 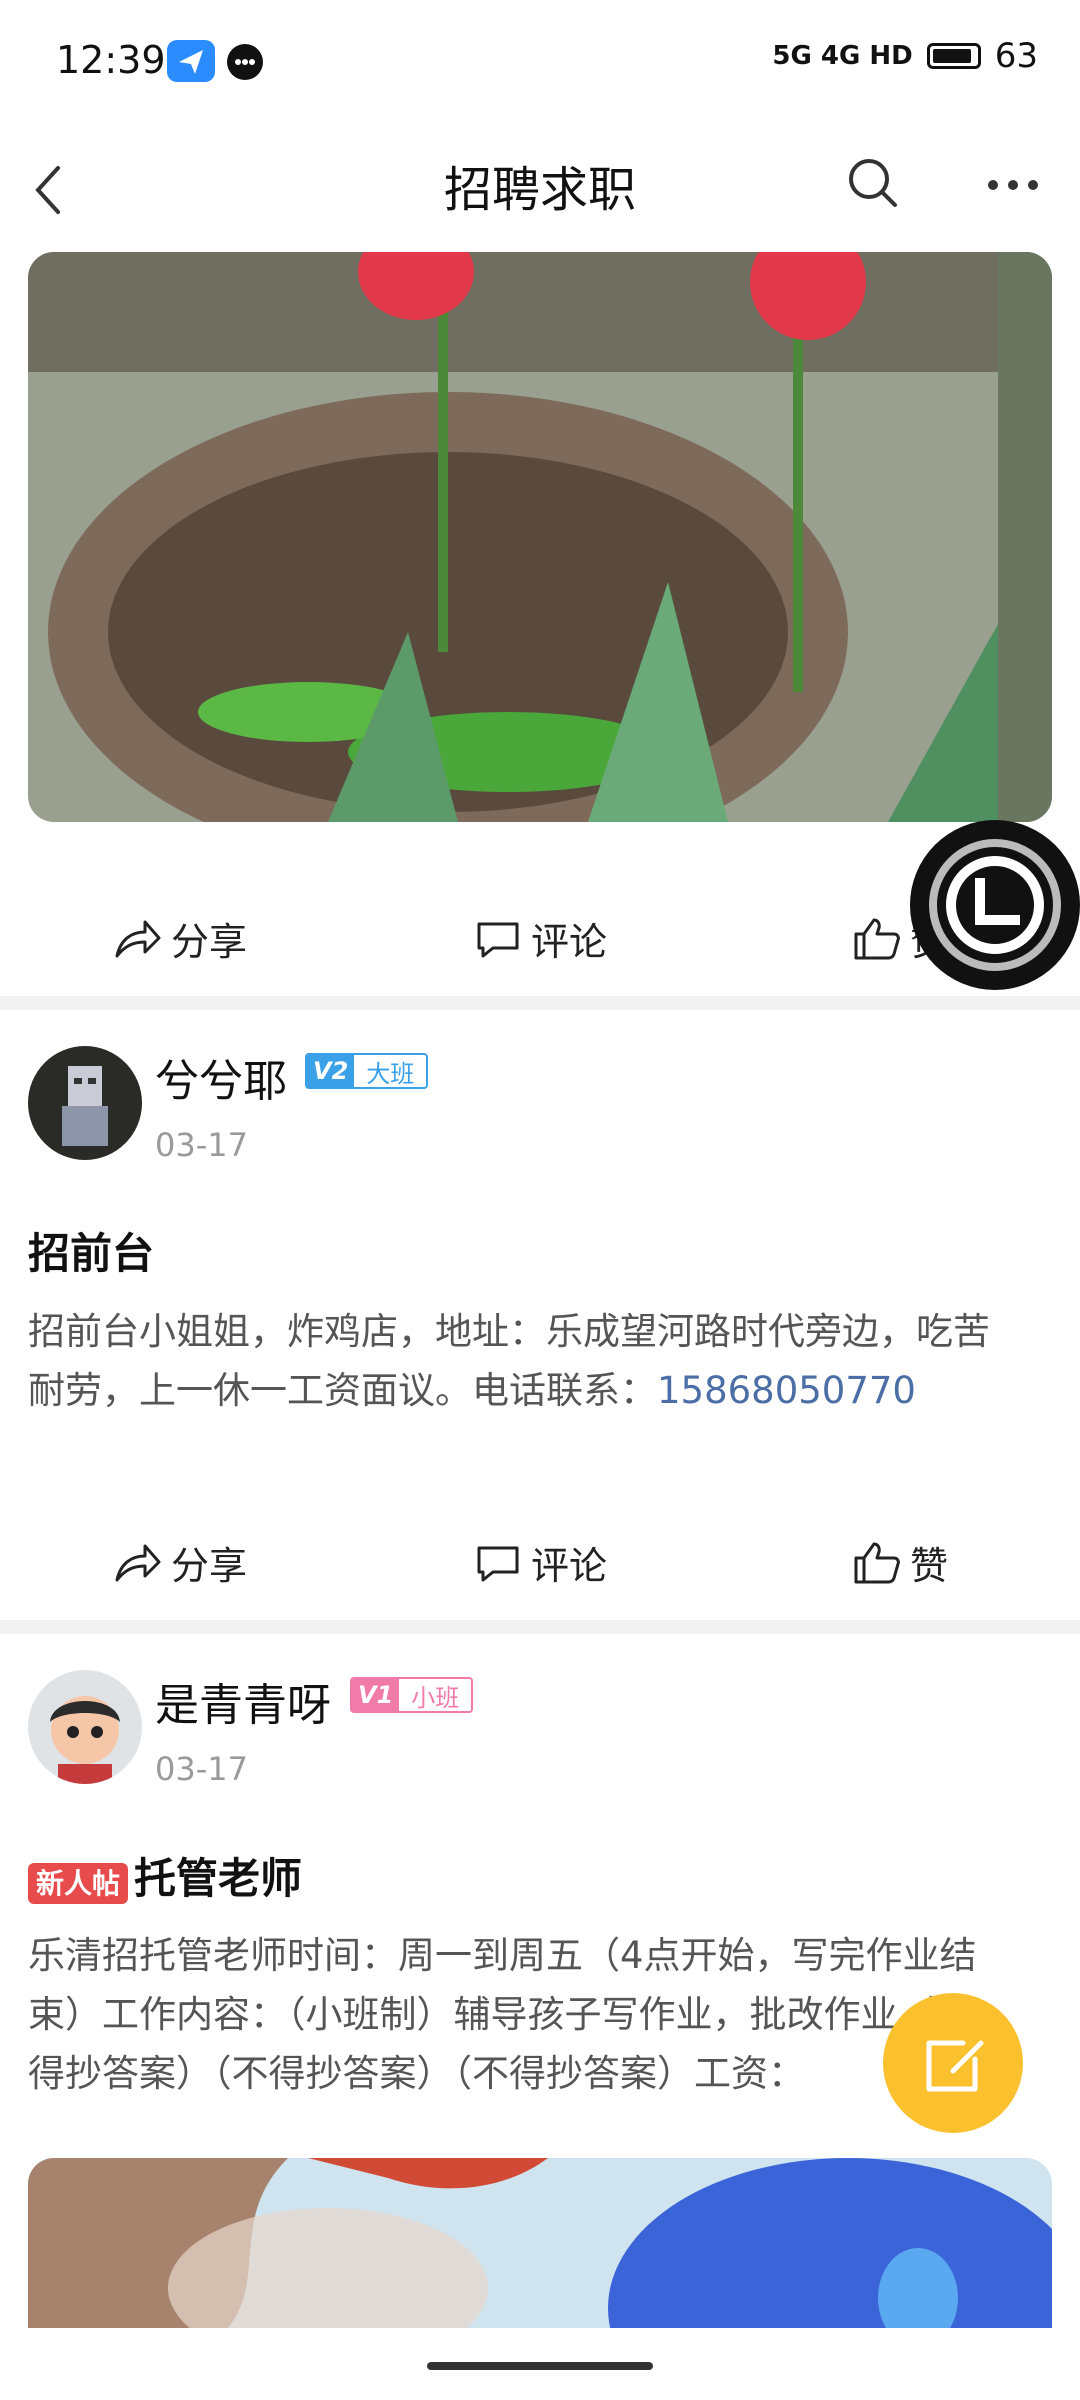 What do you see at coordinates (873, 183) in the screenshot?
I see `search-icon` at bounding box center [873, 183].